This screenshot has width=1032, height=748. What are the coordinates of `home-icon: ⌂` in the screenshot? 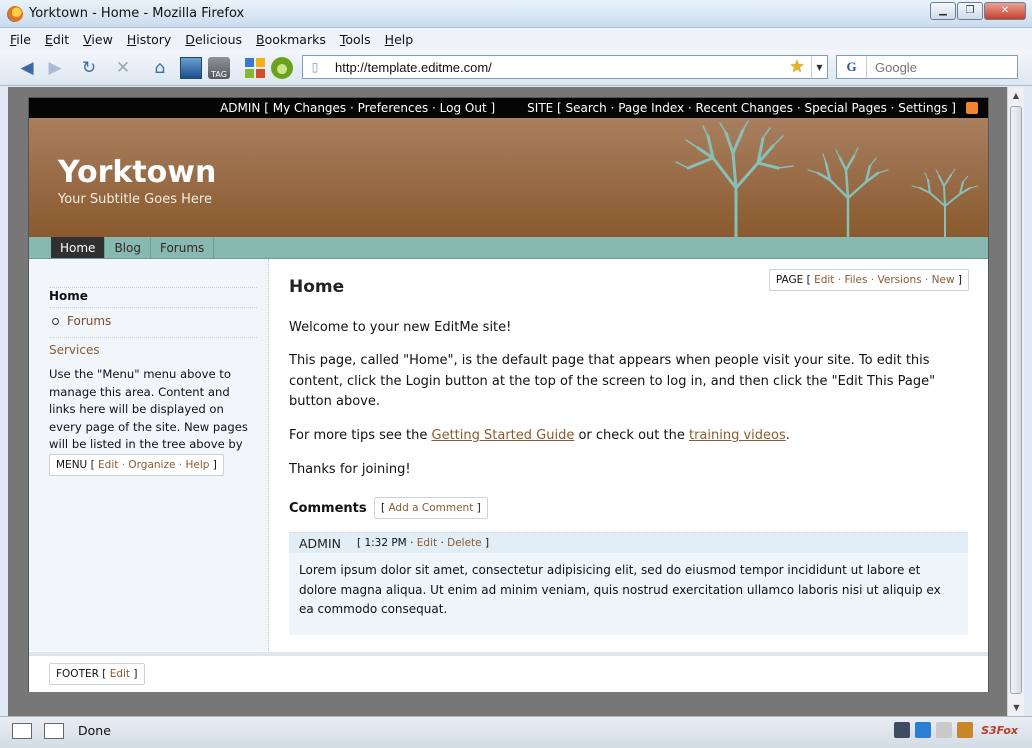 It's located at (160, 68).